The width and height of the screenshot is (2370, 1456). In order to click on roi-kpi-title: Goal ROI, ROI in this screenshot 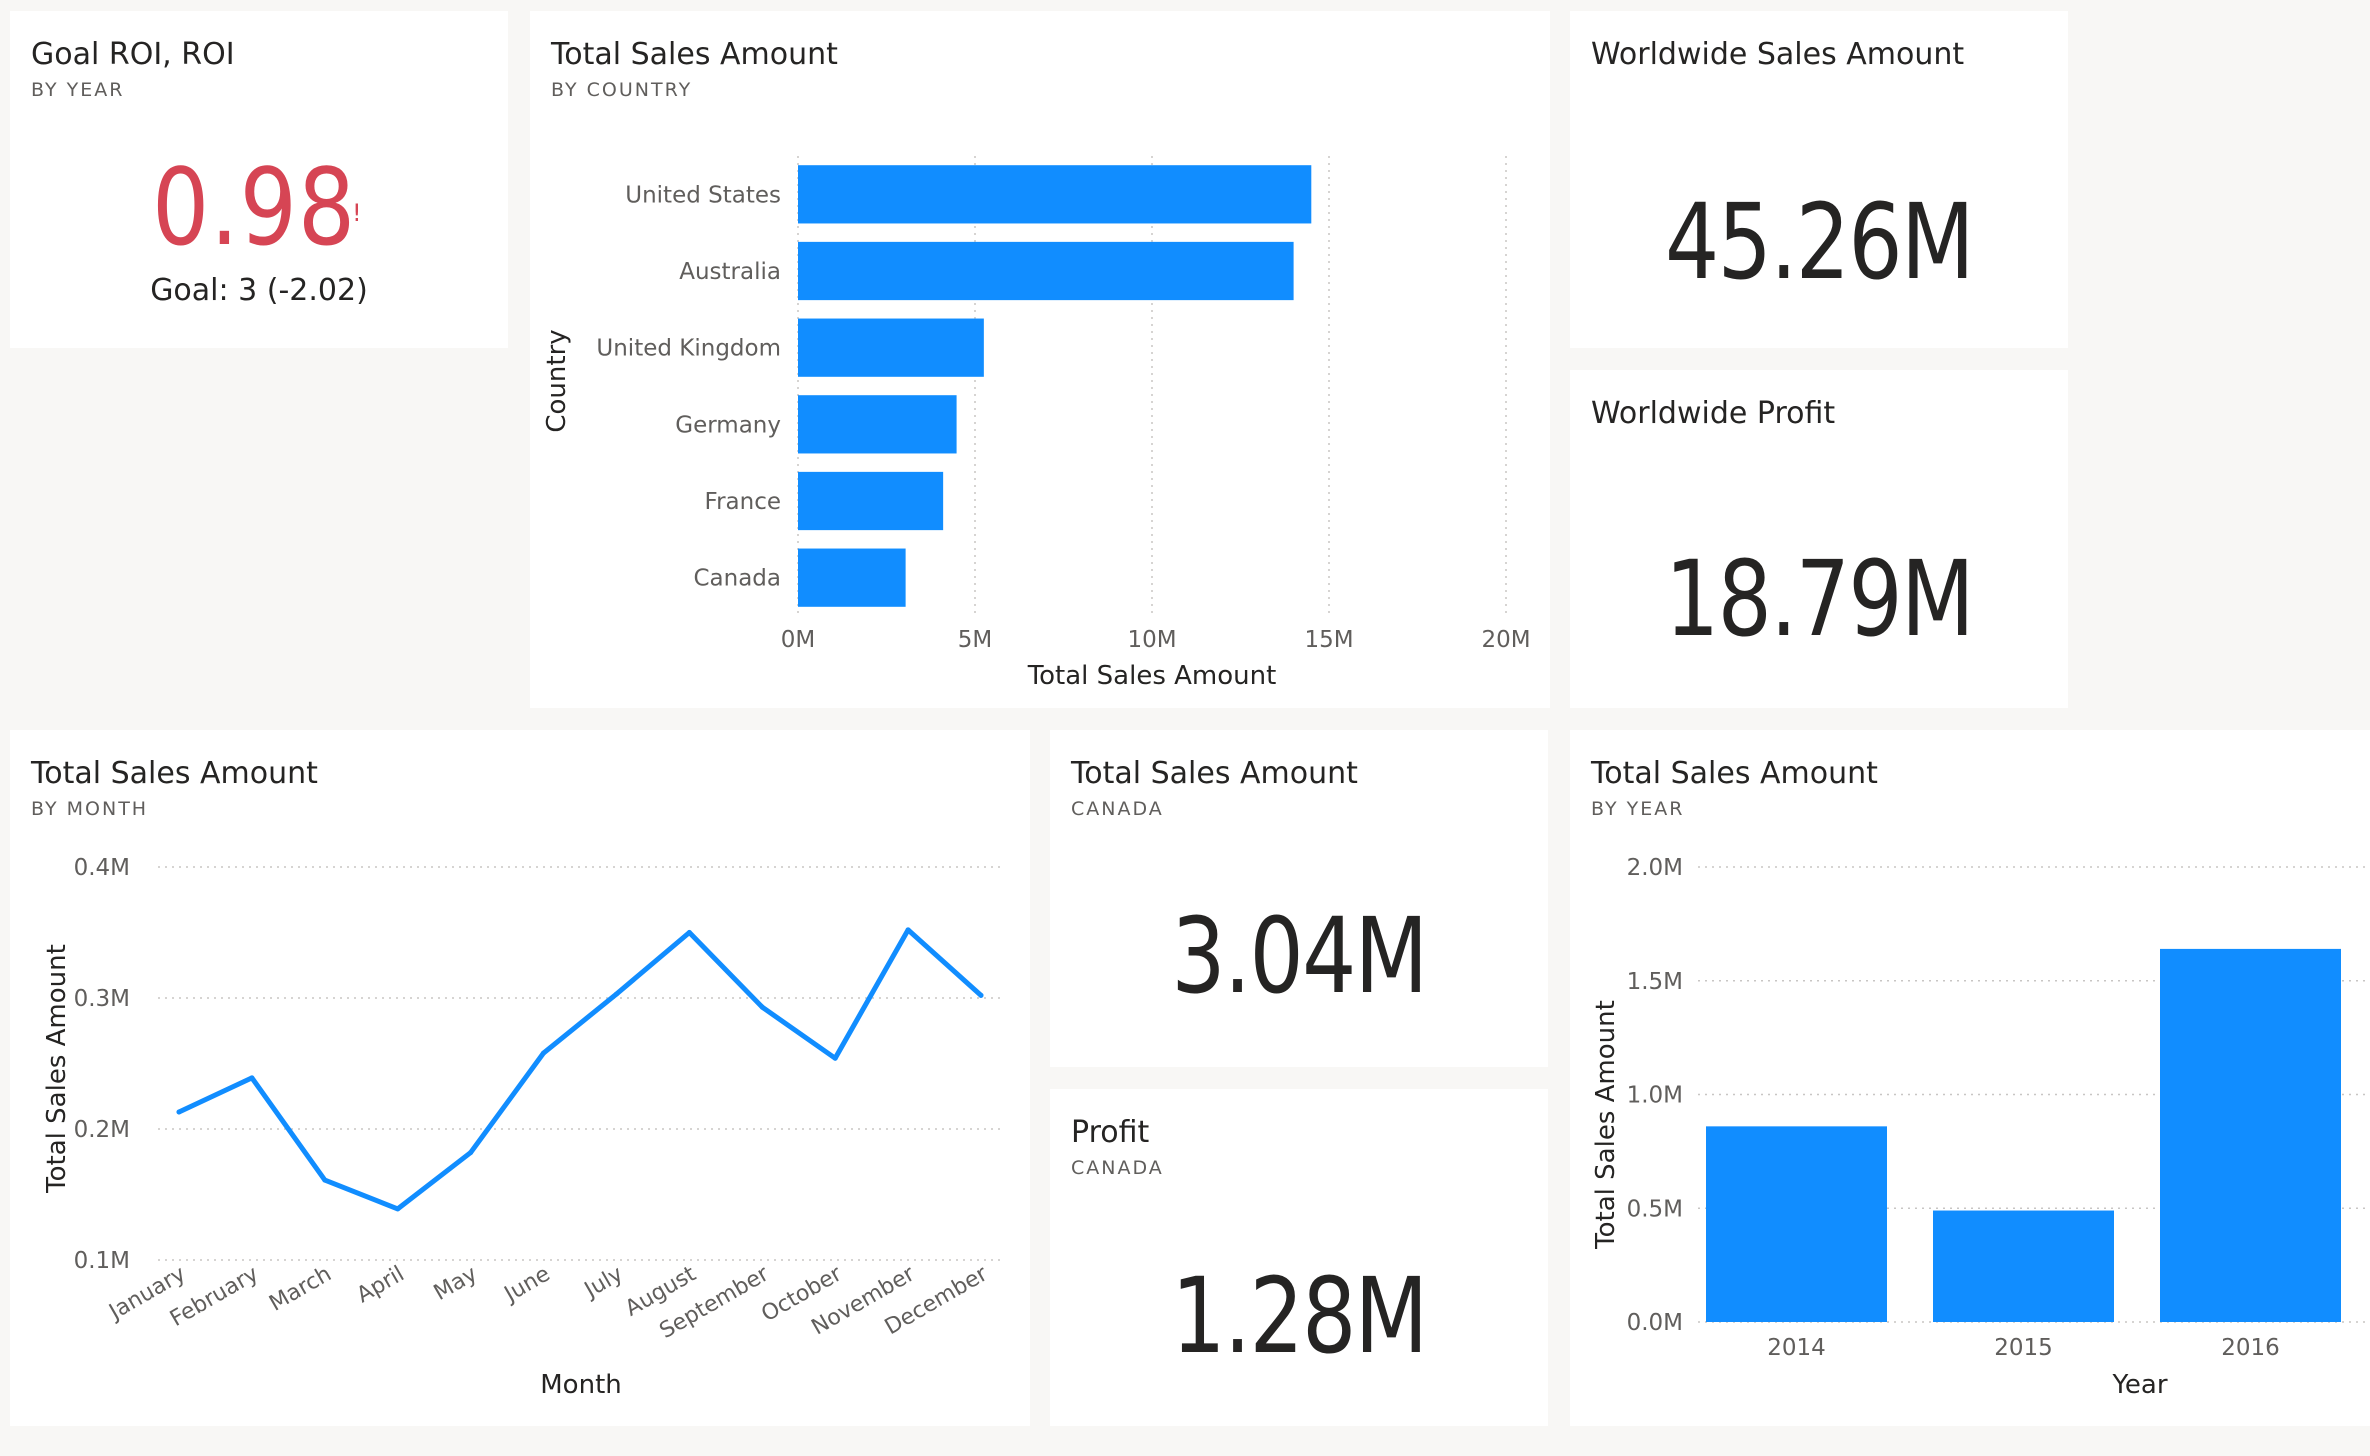, I will do `click(133, 54)`.